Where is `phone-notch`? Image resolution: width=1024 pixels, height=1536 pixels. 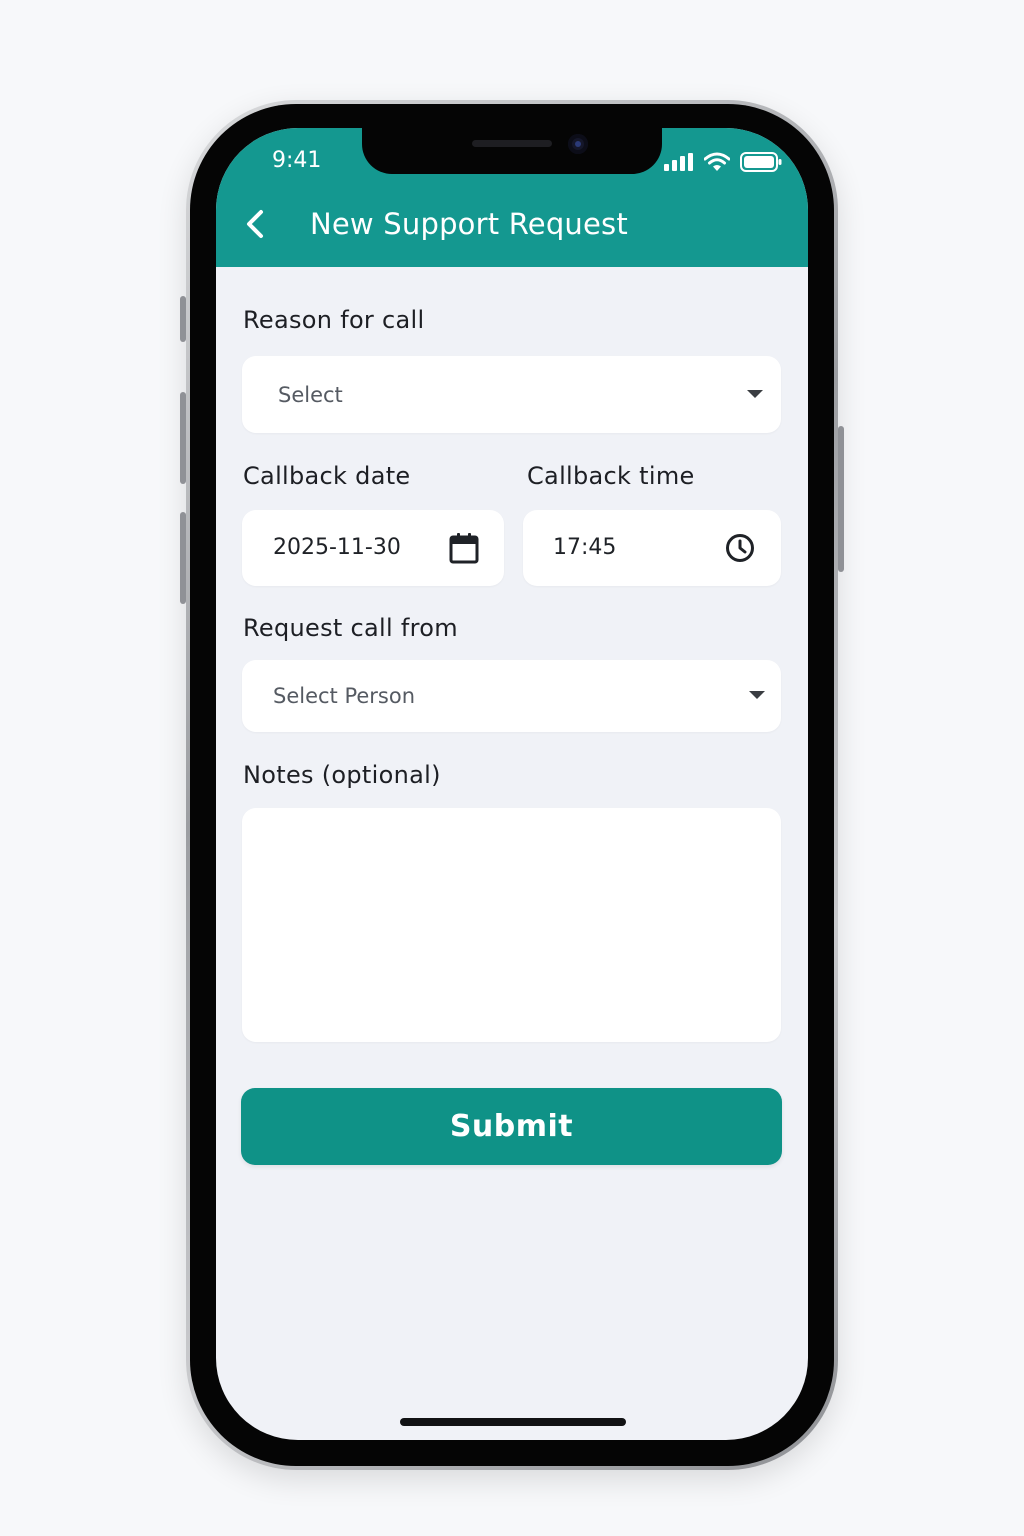
phone-notch is located at coordinates (512, 151).